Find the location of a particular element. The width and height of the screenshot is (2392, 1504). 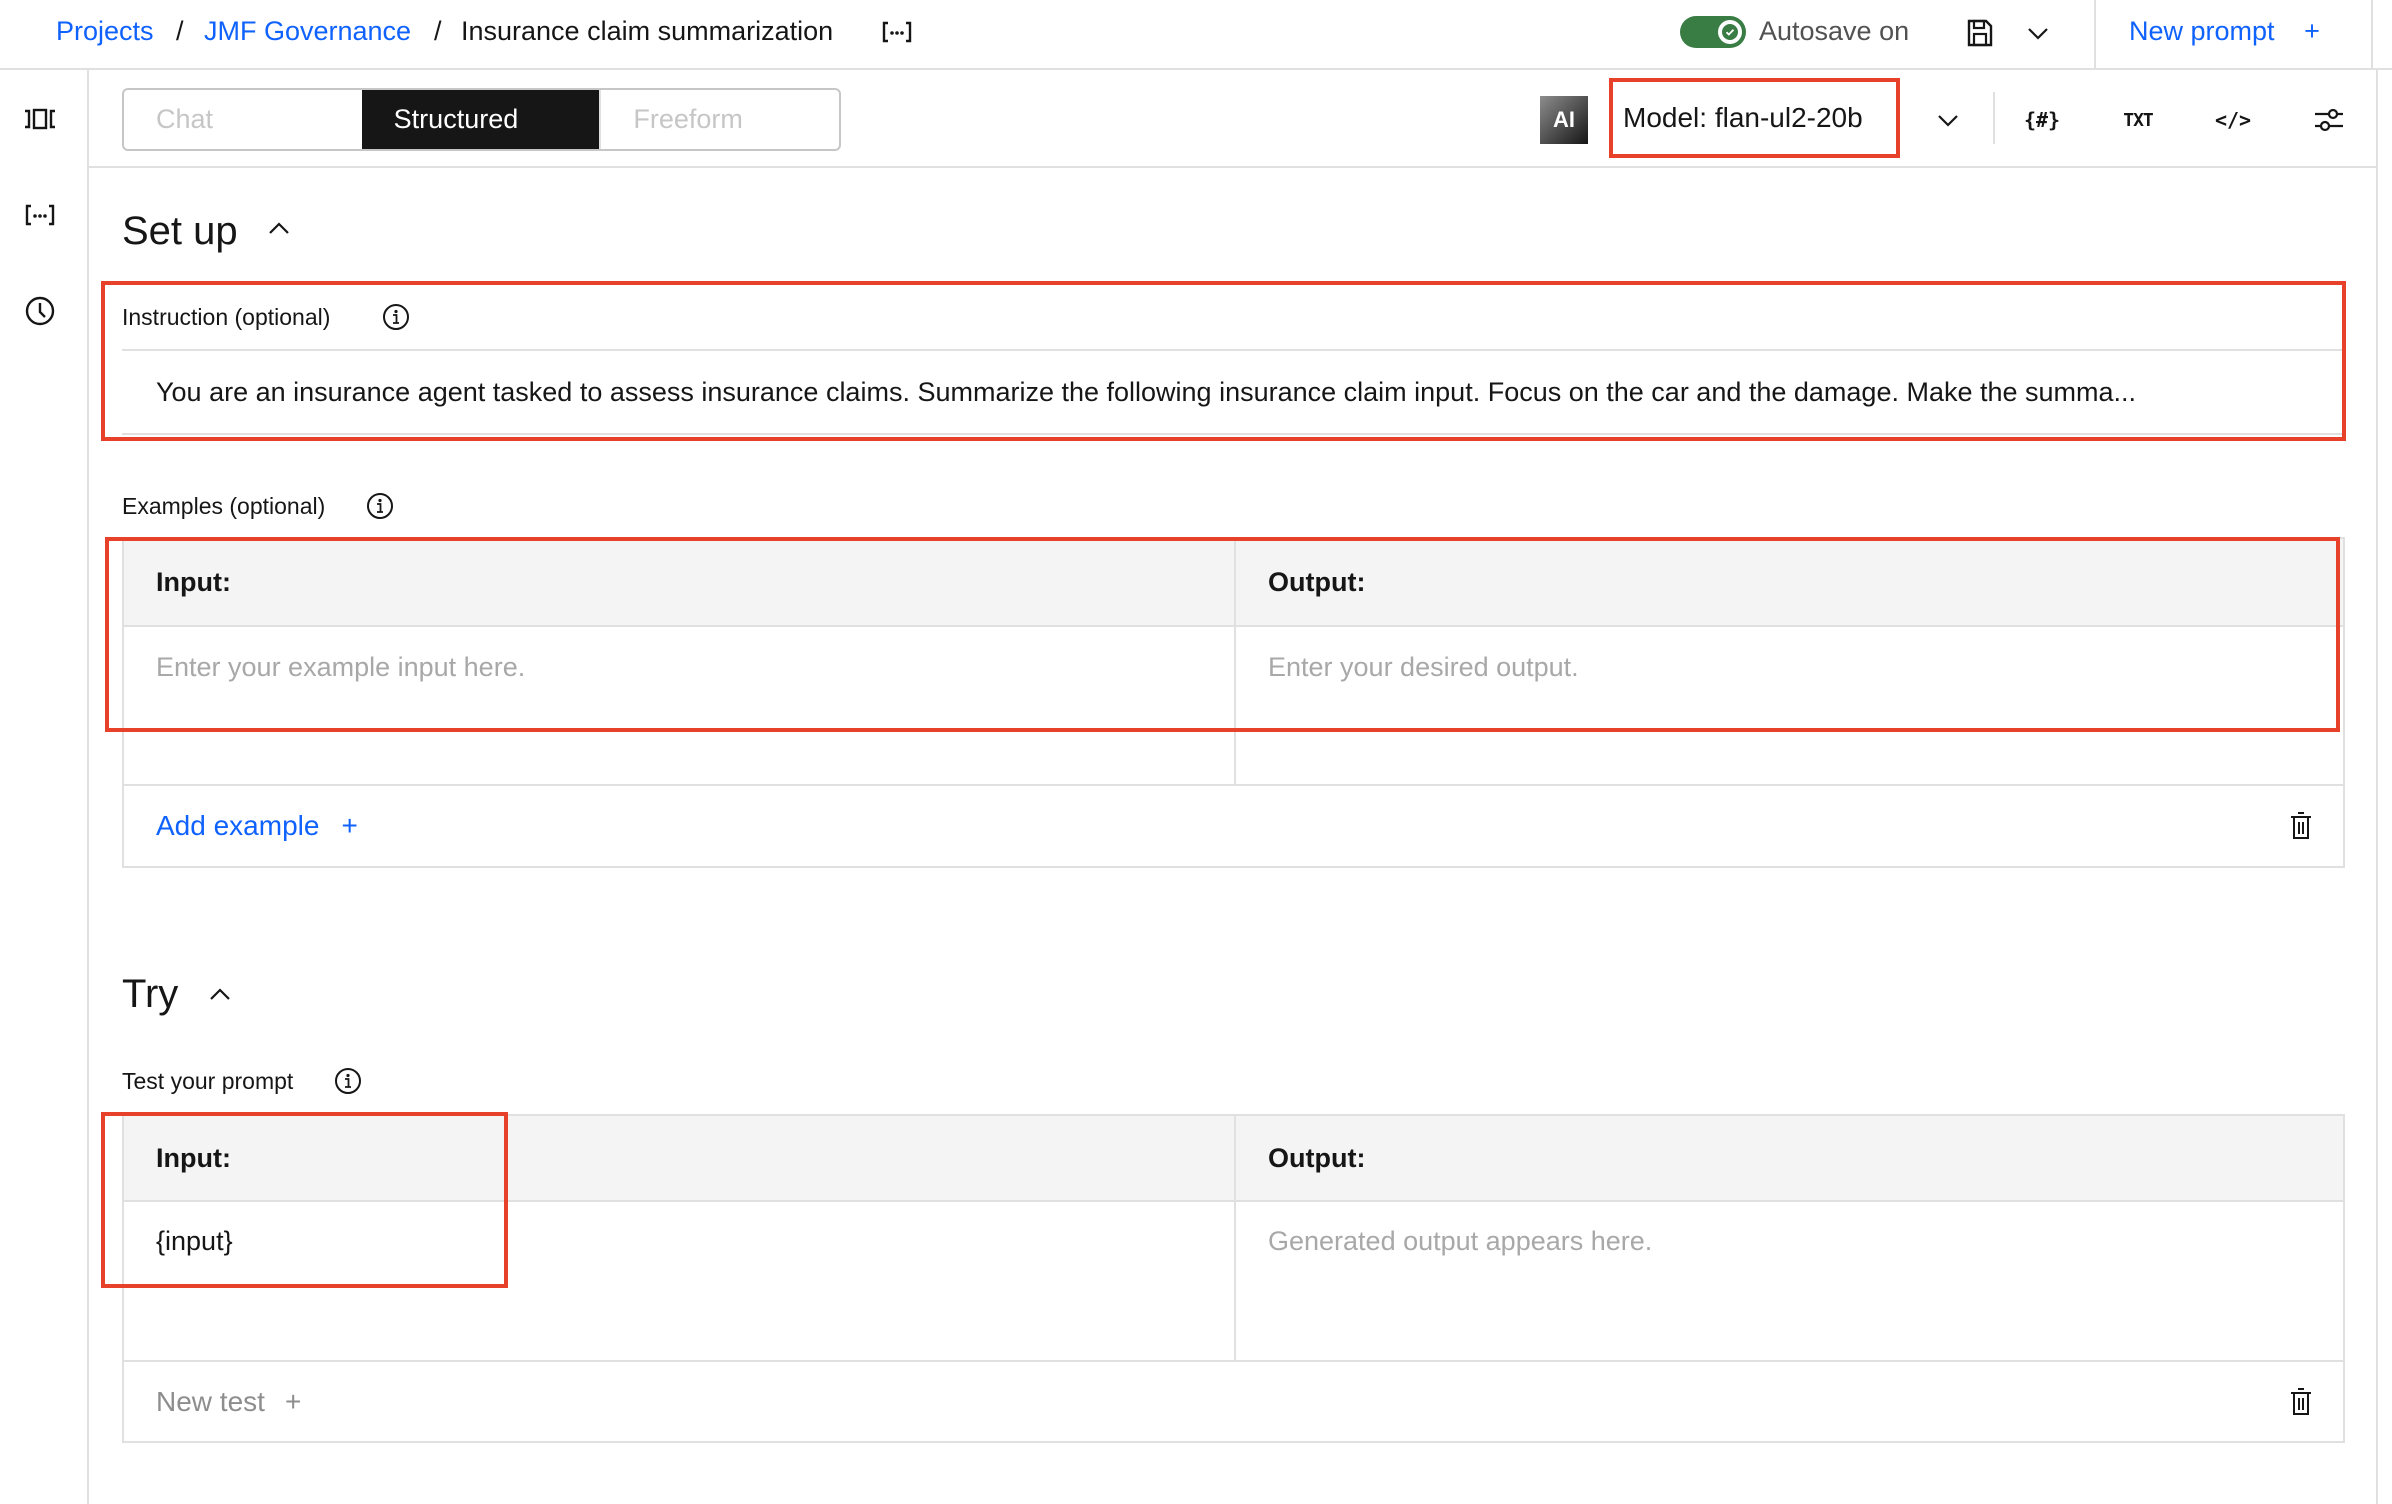

toolbar-divider is located at coordinates (1994, 118).